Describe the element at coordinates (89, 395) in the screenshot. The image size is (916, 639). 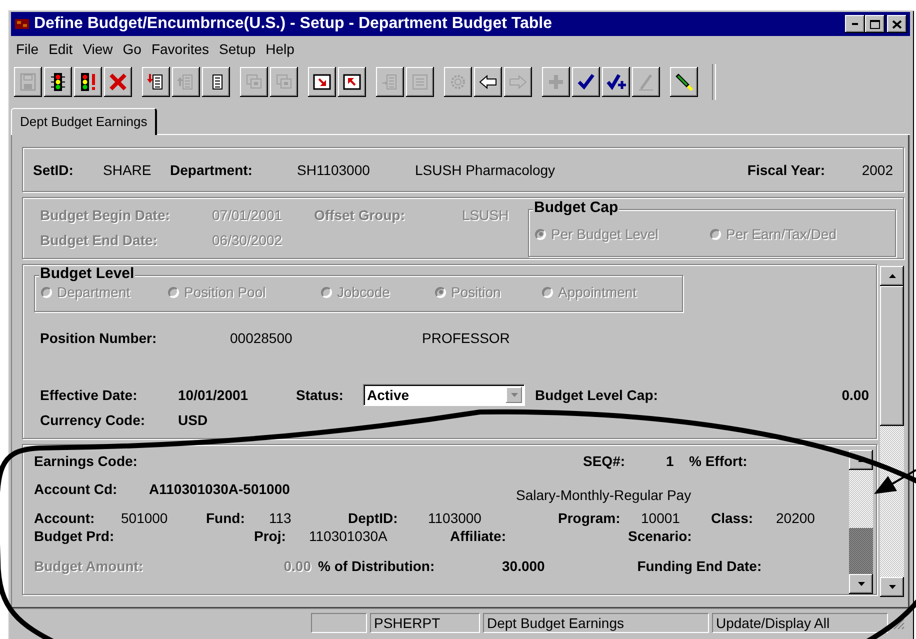
I see `field-label: Effective Date:` at that location.